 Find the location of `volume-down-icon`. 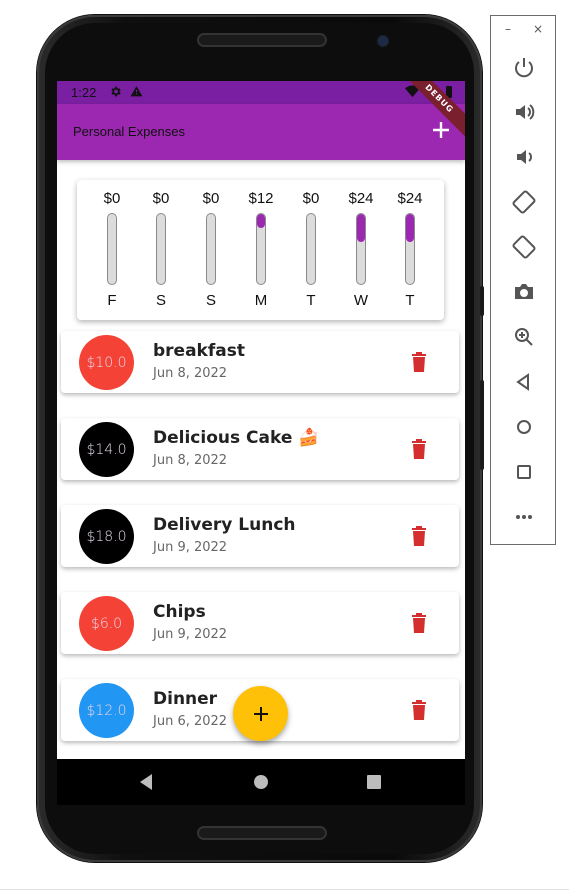

volume-down-icon is located at coordinates (524, 157).